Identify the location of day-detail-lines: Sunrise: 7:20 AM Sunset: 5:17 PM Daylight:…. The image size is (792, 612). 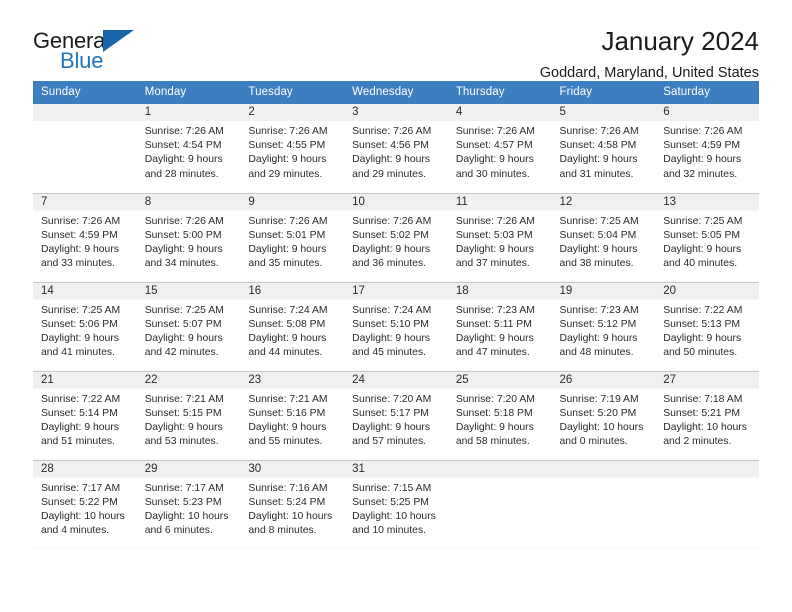
(396, 419).